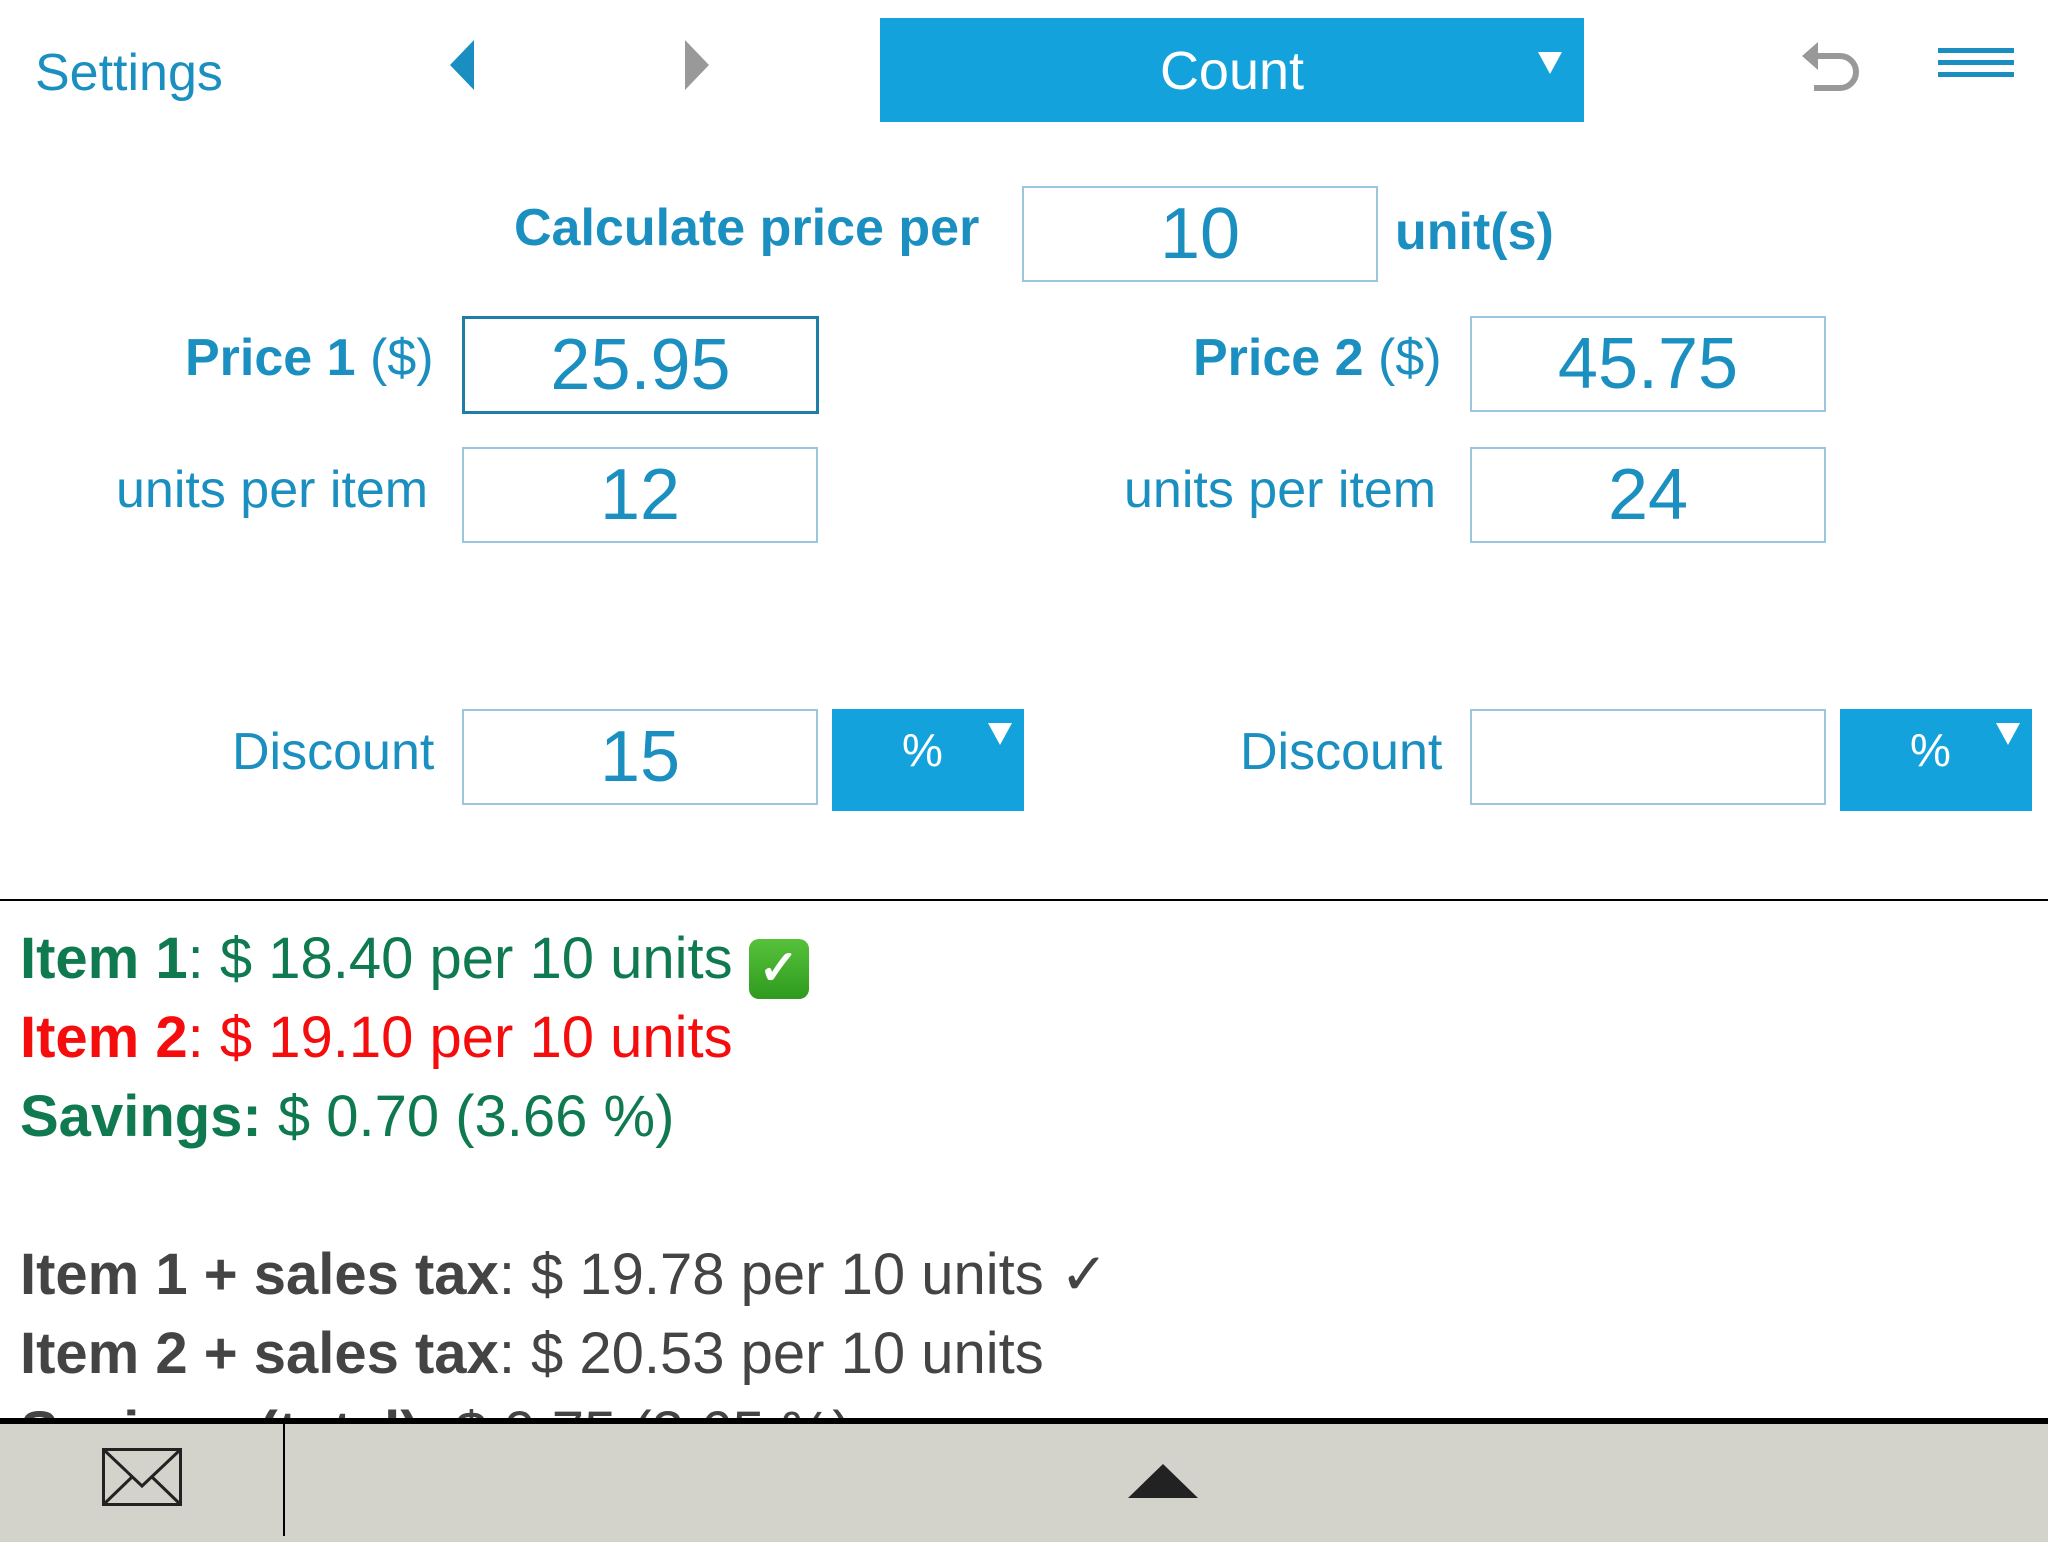 The image size is (2048, 1542). What do you see at coordinates (640, 757) in the screenshot?
I see `discount1-input: 15` at bounding box center [640, 757].